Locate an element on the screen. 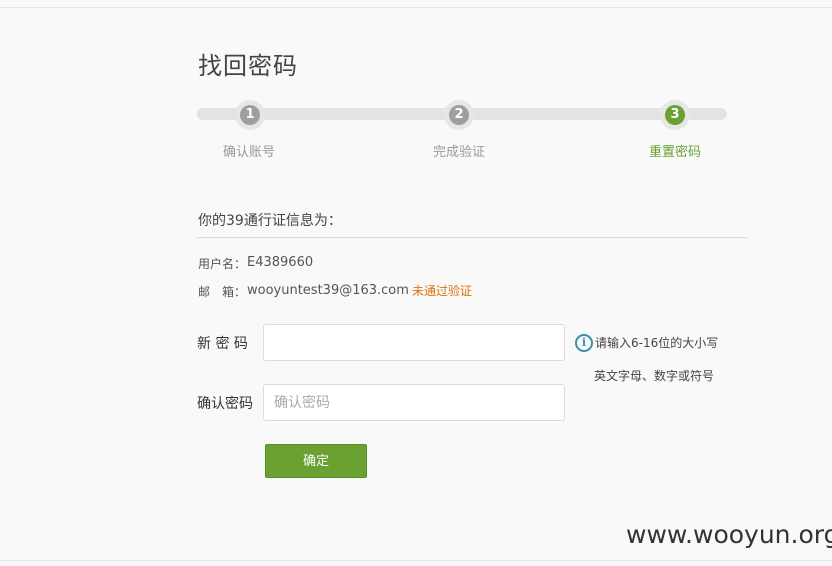 This screenshot has width=832, height=566. step-1-label: 确认账号 is located at coordinates (249, 152).